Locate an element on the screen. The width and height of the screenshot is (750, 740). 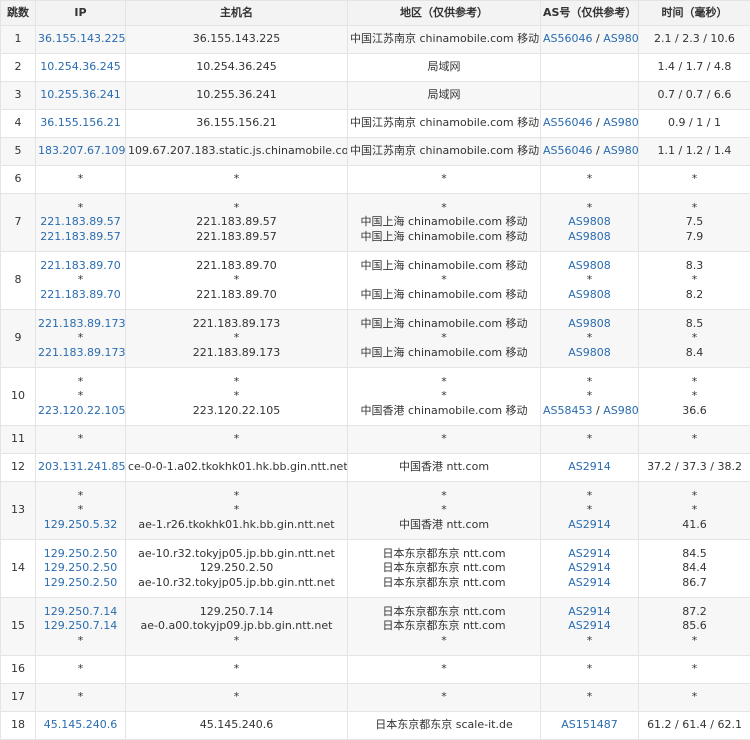
as-cell is located at coordinates (590, 96).